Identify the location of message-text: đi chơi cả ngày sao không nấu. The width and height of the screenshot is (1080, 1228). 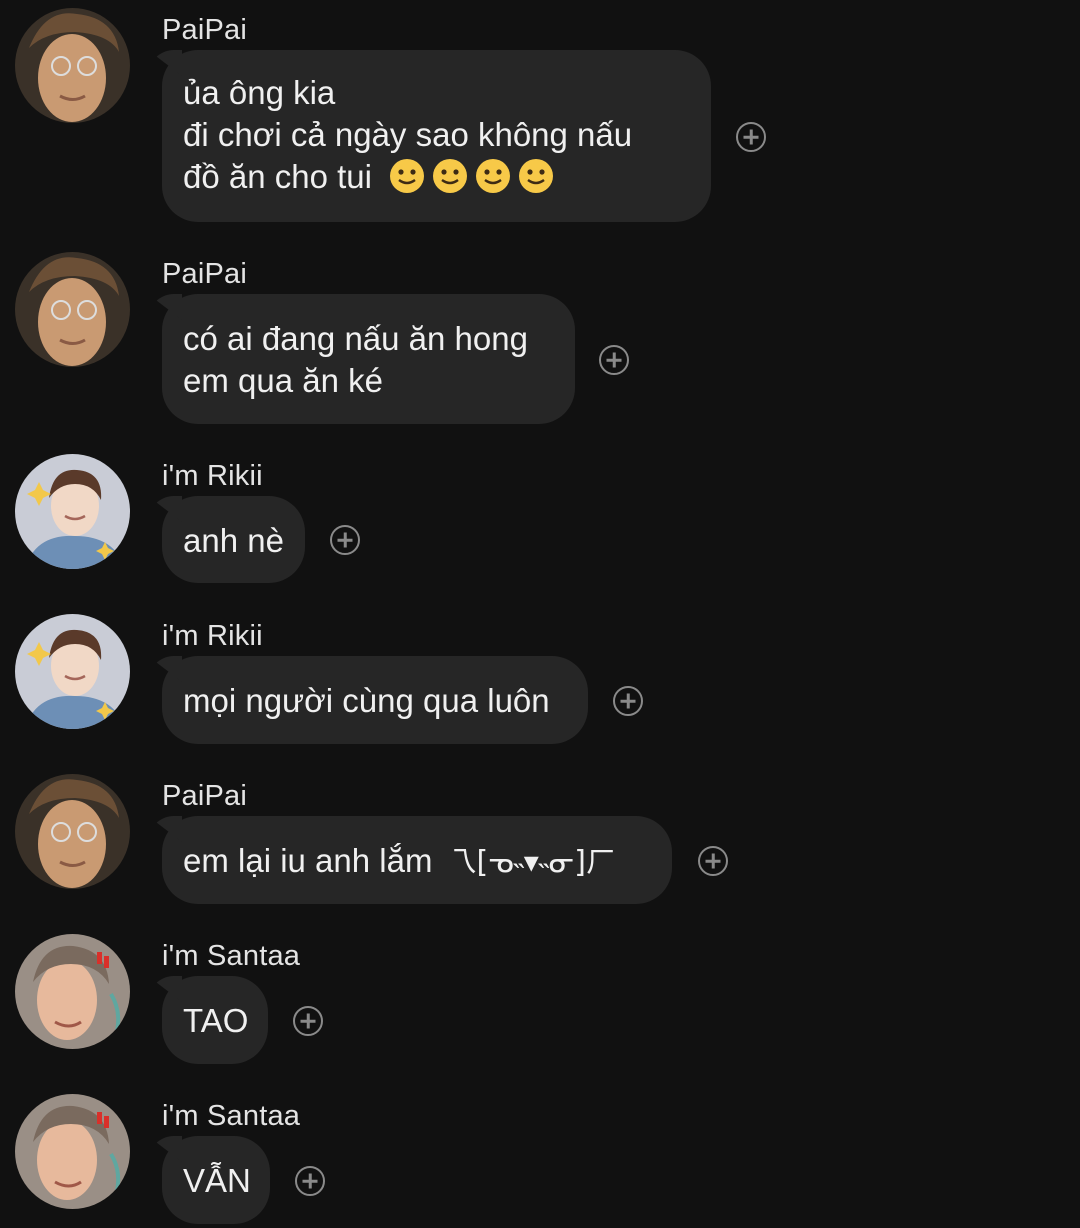
(408, 134).